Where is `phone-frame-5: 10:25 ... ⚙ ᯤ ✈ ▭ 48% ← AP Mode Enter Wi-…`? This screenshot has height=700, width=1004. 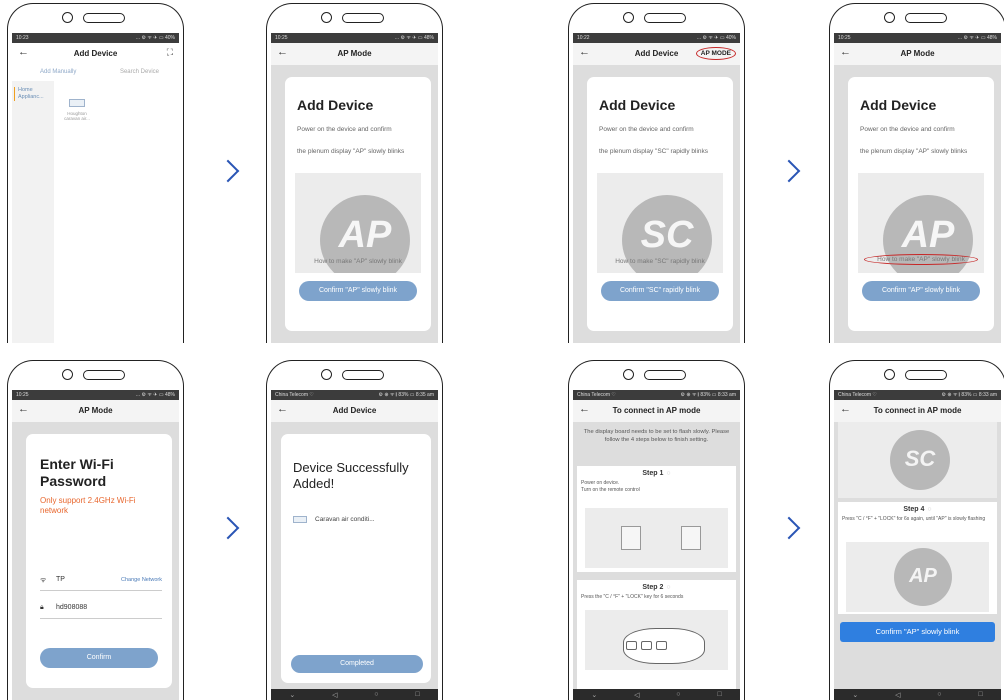
phone-frame-5: 10:25 ... ⚙ ᯤ ✈ ▭ 48% ← AP Mode Enter Wi-… is located at coordinates (95, 530).